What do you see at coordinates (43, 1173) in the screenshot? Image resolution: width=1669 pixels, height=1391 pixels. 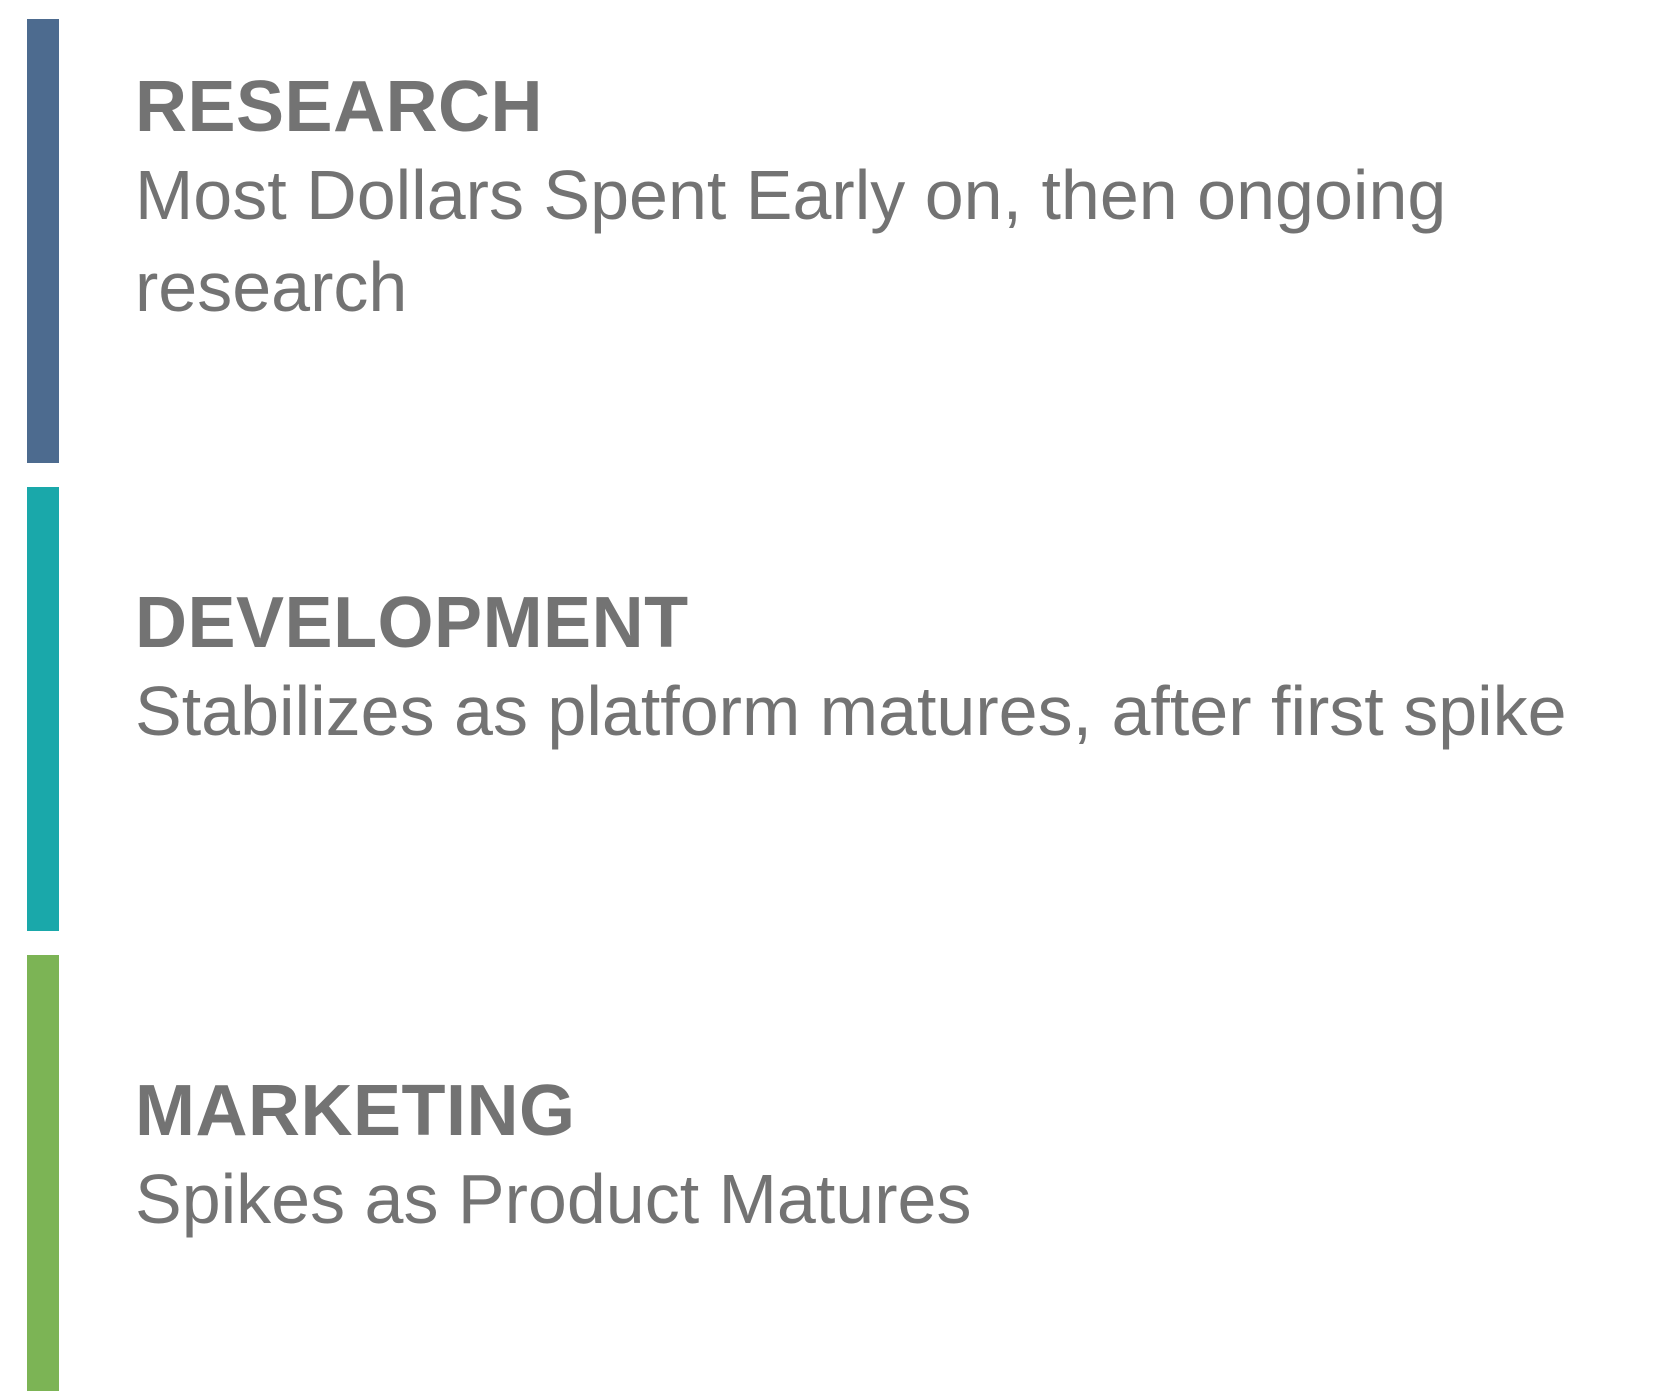 I see `marketing-color-bar` at bounding box center [43, 1173].